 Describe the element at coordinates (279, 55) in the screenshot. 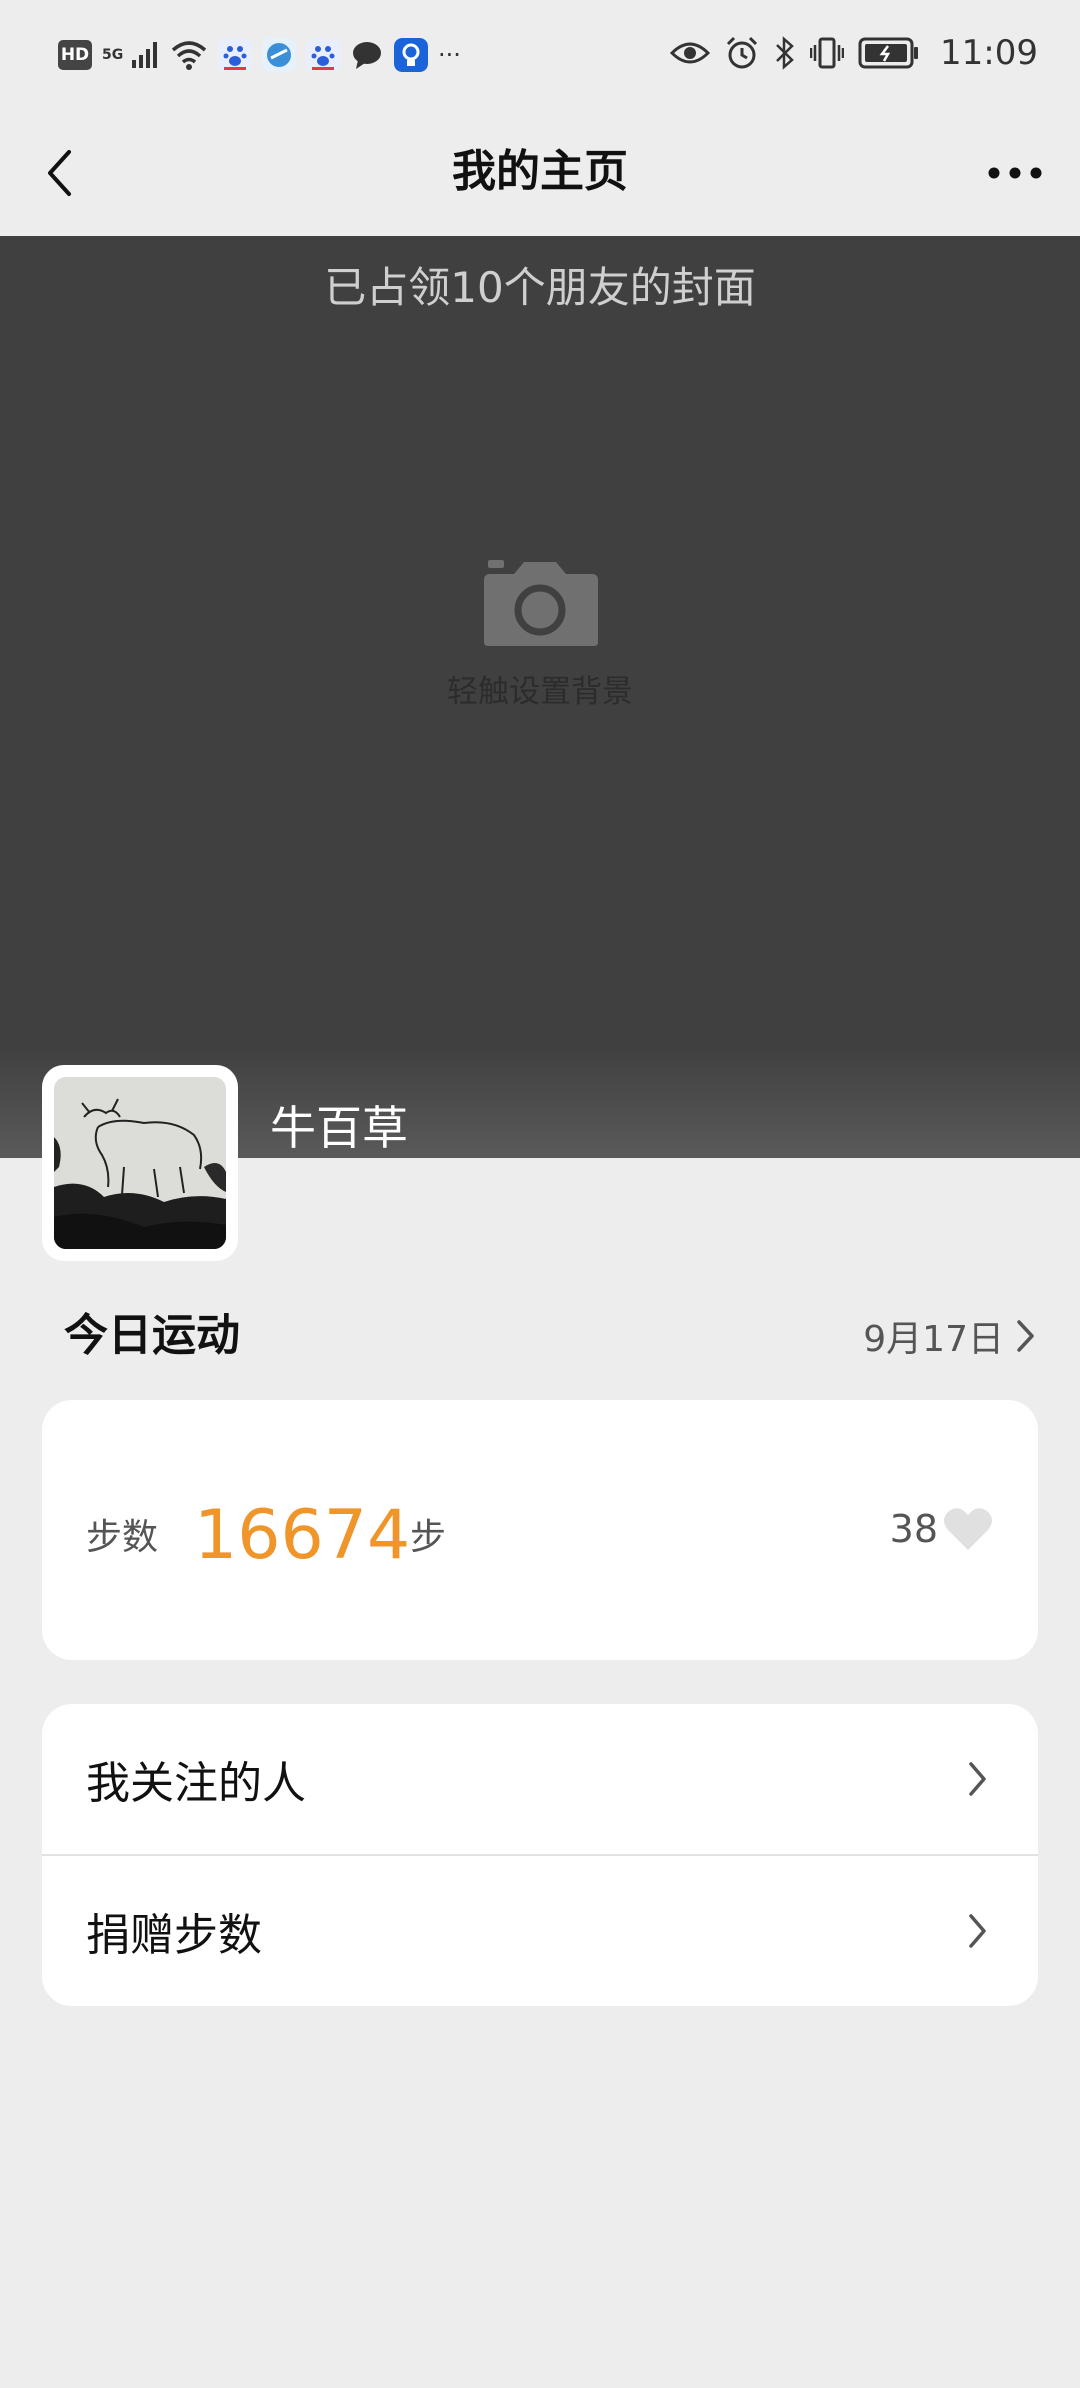

I see `browser-icon` at that location.